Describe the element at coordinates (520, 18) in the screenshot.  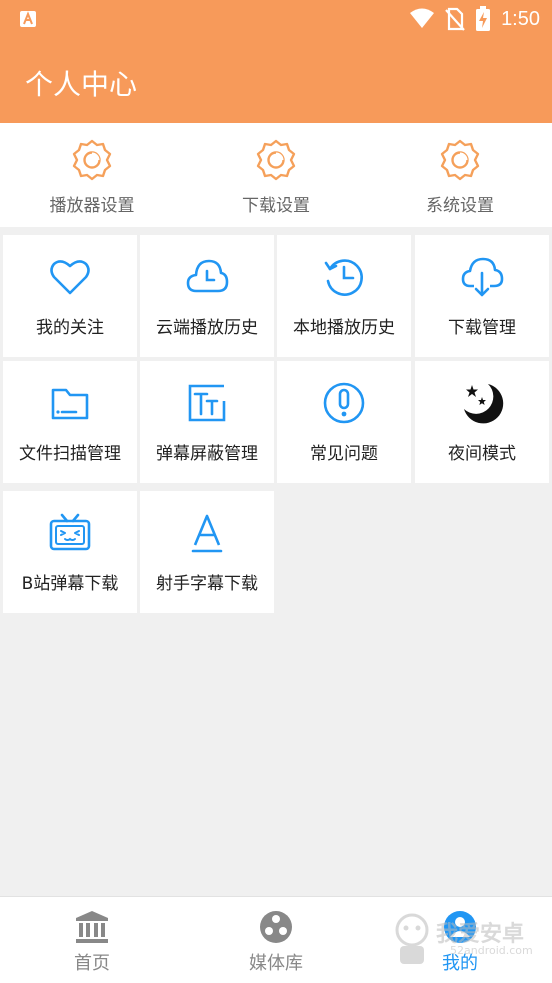
I see `status-time: 1:50` at that location.